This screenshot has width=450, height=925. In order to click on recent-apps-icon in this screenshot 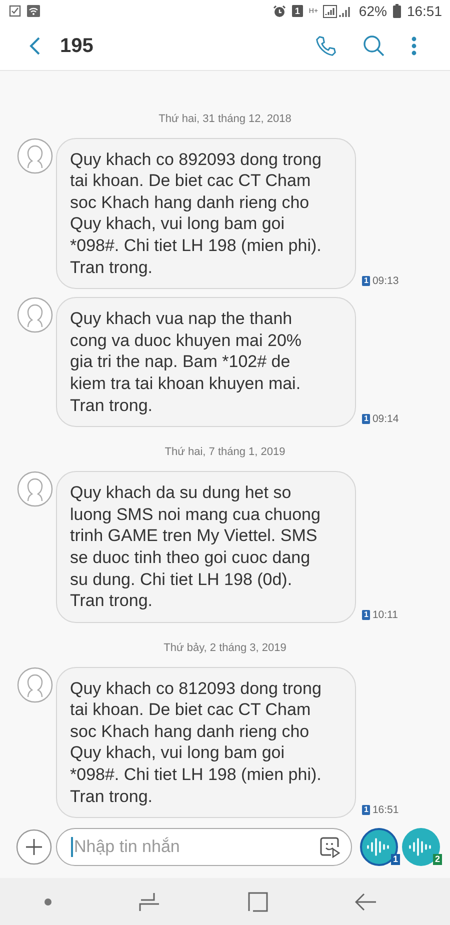, I will do `click(149, 902)`.